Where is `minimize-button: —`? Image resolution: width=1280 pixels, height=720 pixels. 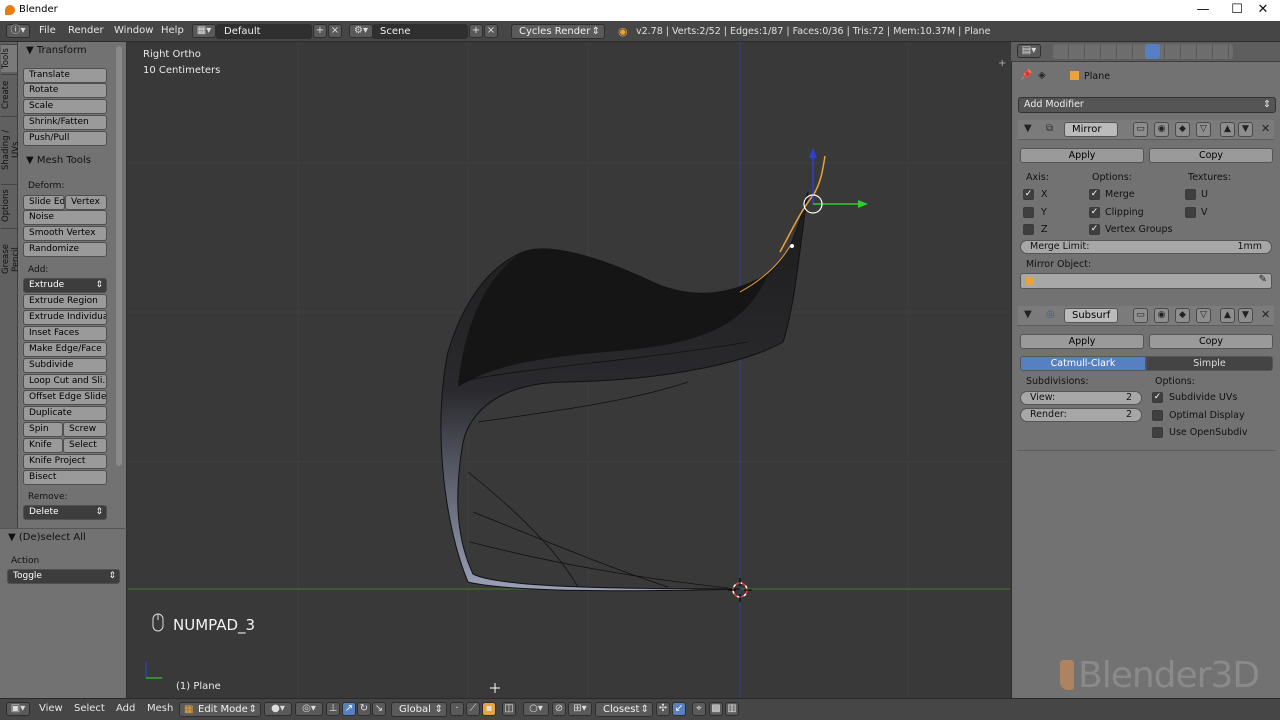 minimize-button: — is located at coordinates (1203, 10).